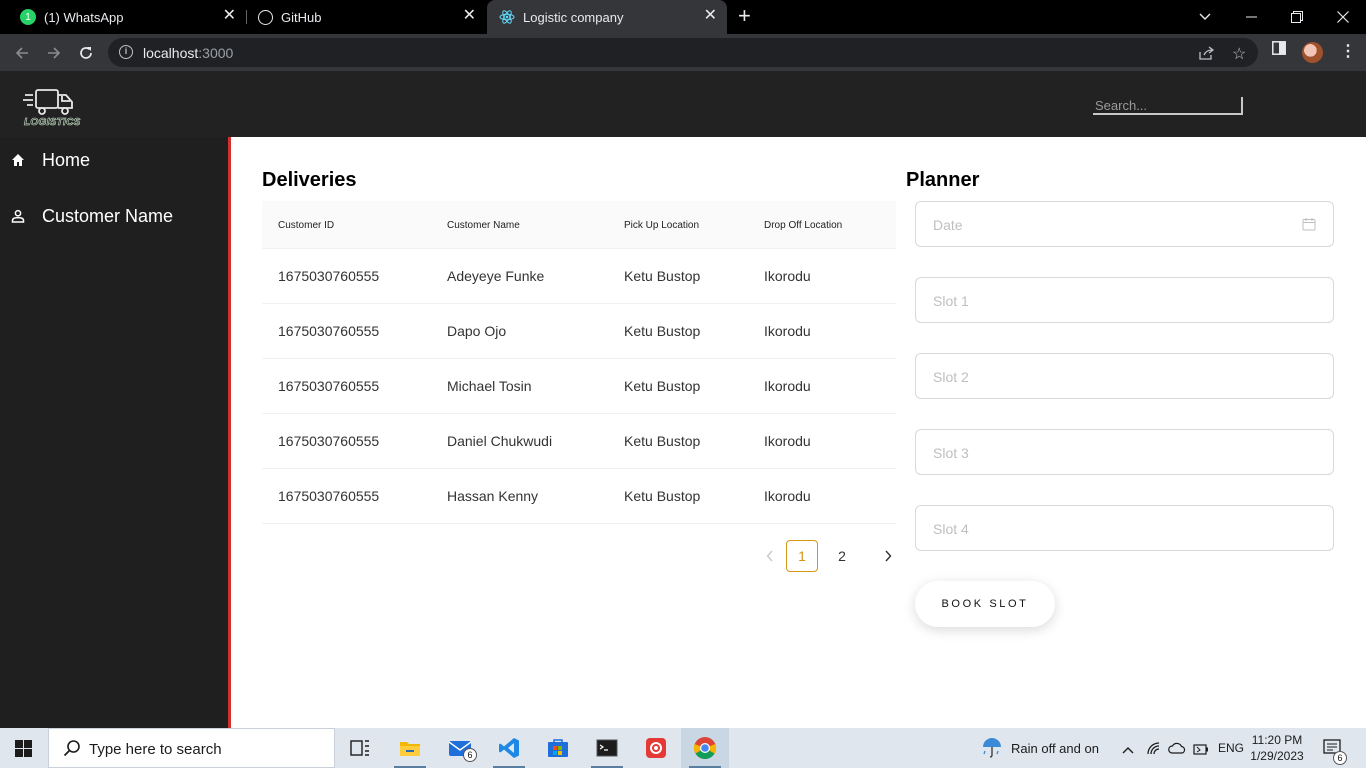 This screenshot has height=768, width=1366. I want to click on column-header: Customer ID, so click(306, 225).